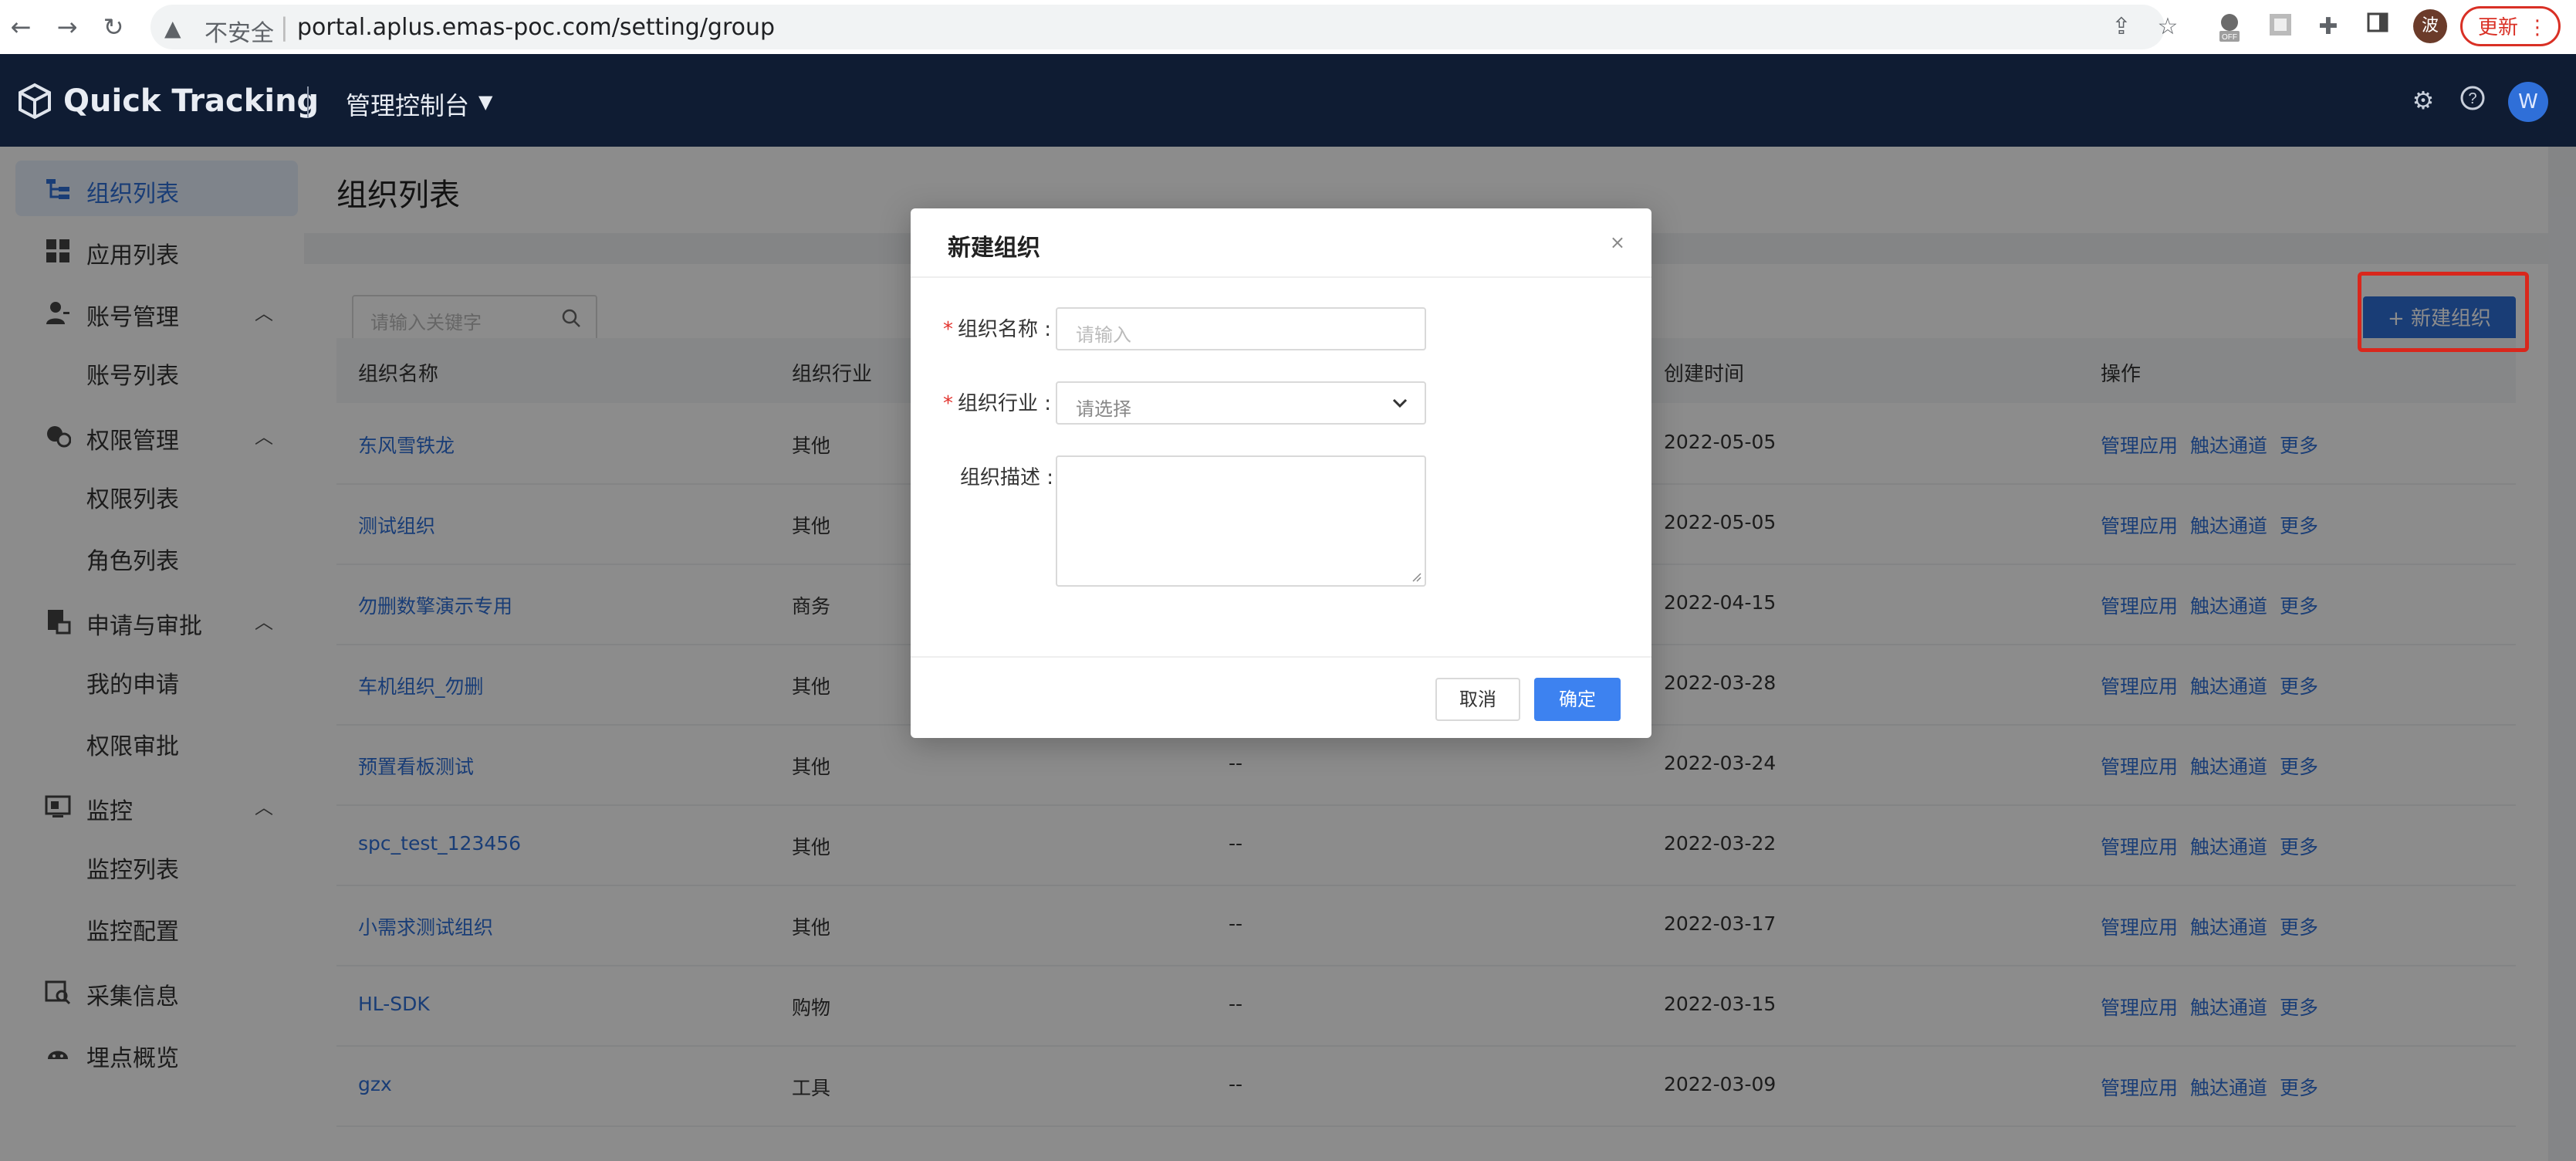 The image size is (2576, 1161). I want to click on browser-update-button: 更新 ⋮, so click(2510, 26).